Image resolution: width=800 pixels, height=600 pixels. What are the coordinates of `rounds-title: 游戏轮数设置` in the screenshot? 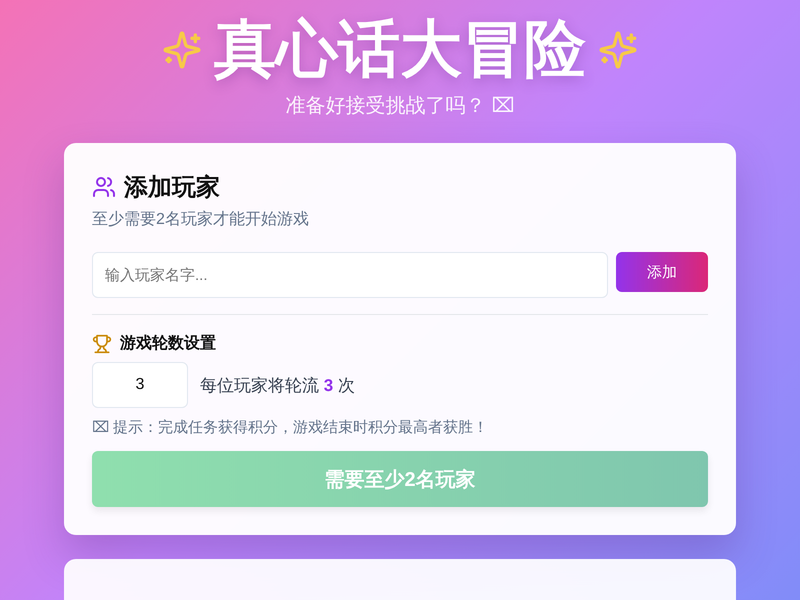 It's located at (168, 344).